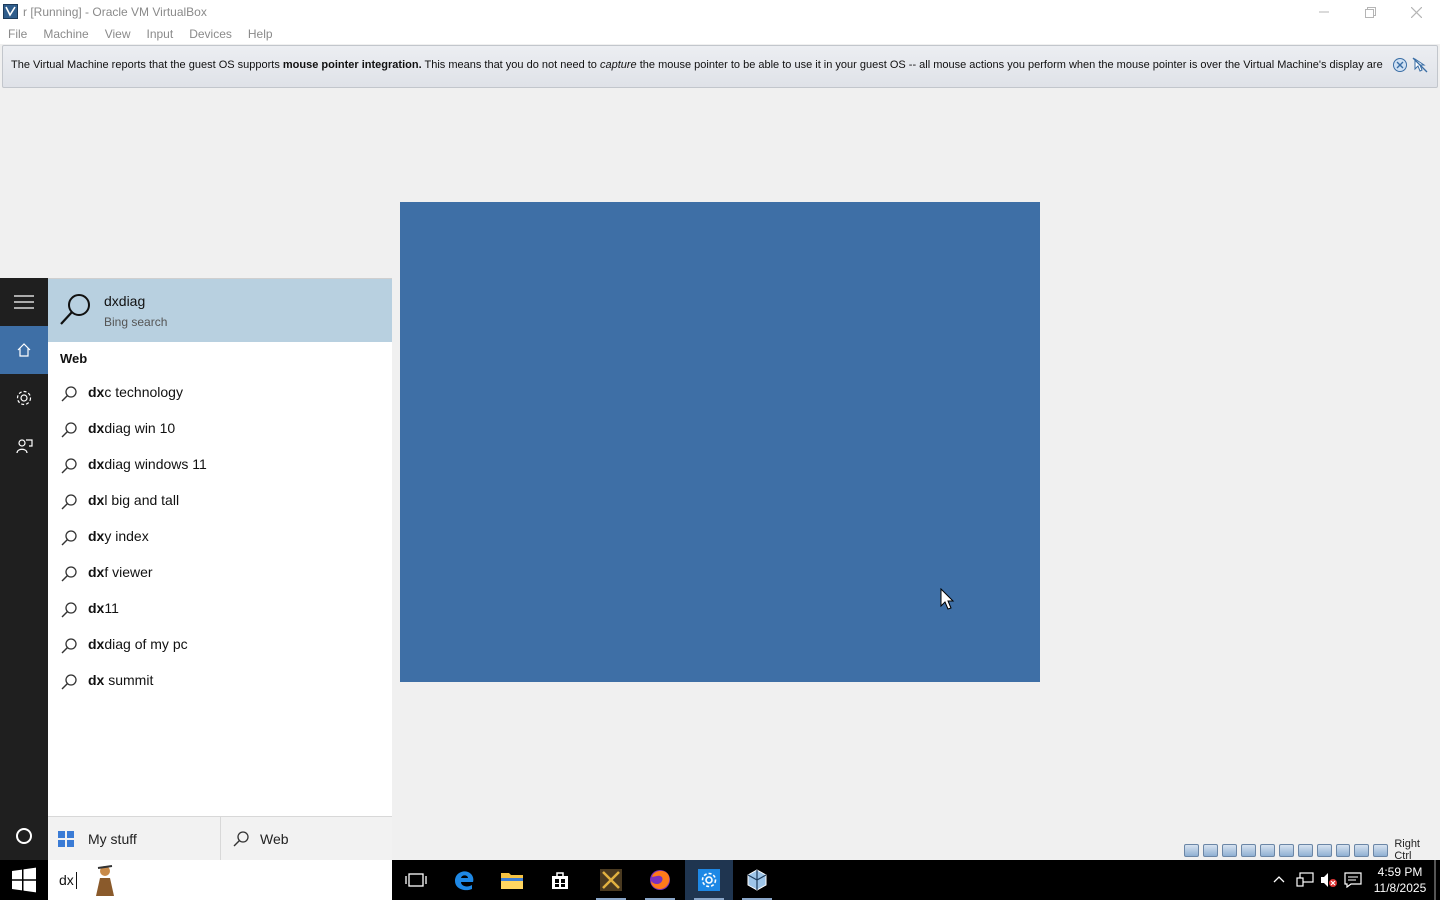 Image resolution: width=1440 pixels, height=900 pixels. Describe the element at coordinates (220, 501) in the screenshot. I see `web-suggestion: dxl big and tall` at that location.